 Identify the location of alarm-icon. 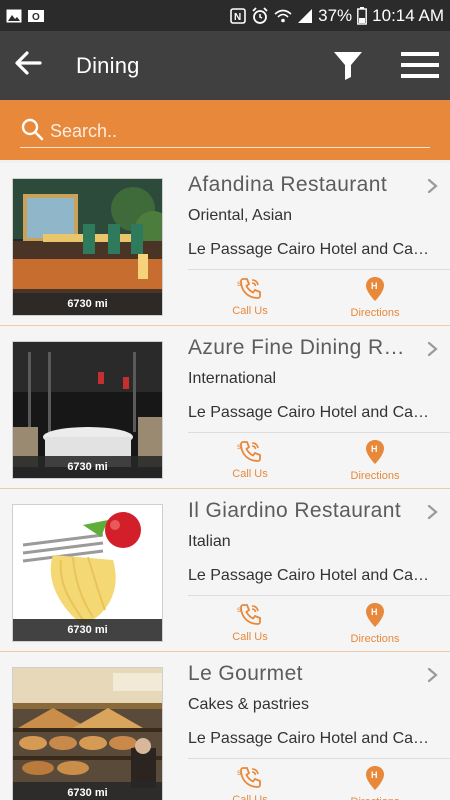
(260, 15).